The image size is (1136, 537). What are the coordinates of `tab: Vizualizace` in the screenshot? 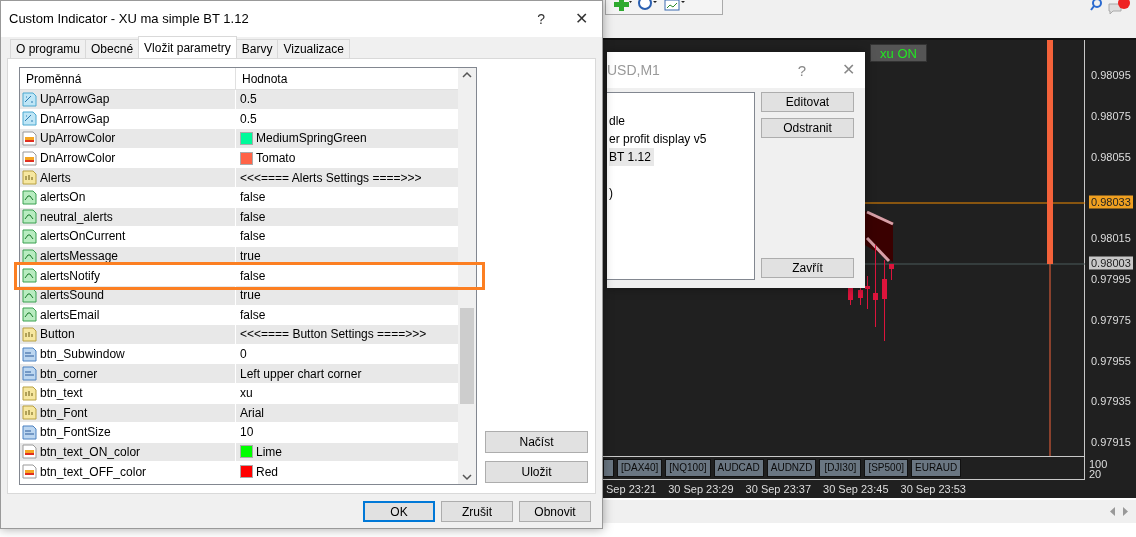 It's located at (313, 48).